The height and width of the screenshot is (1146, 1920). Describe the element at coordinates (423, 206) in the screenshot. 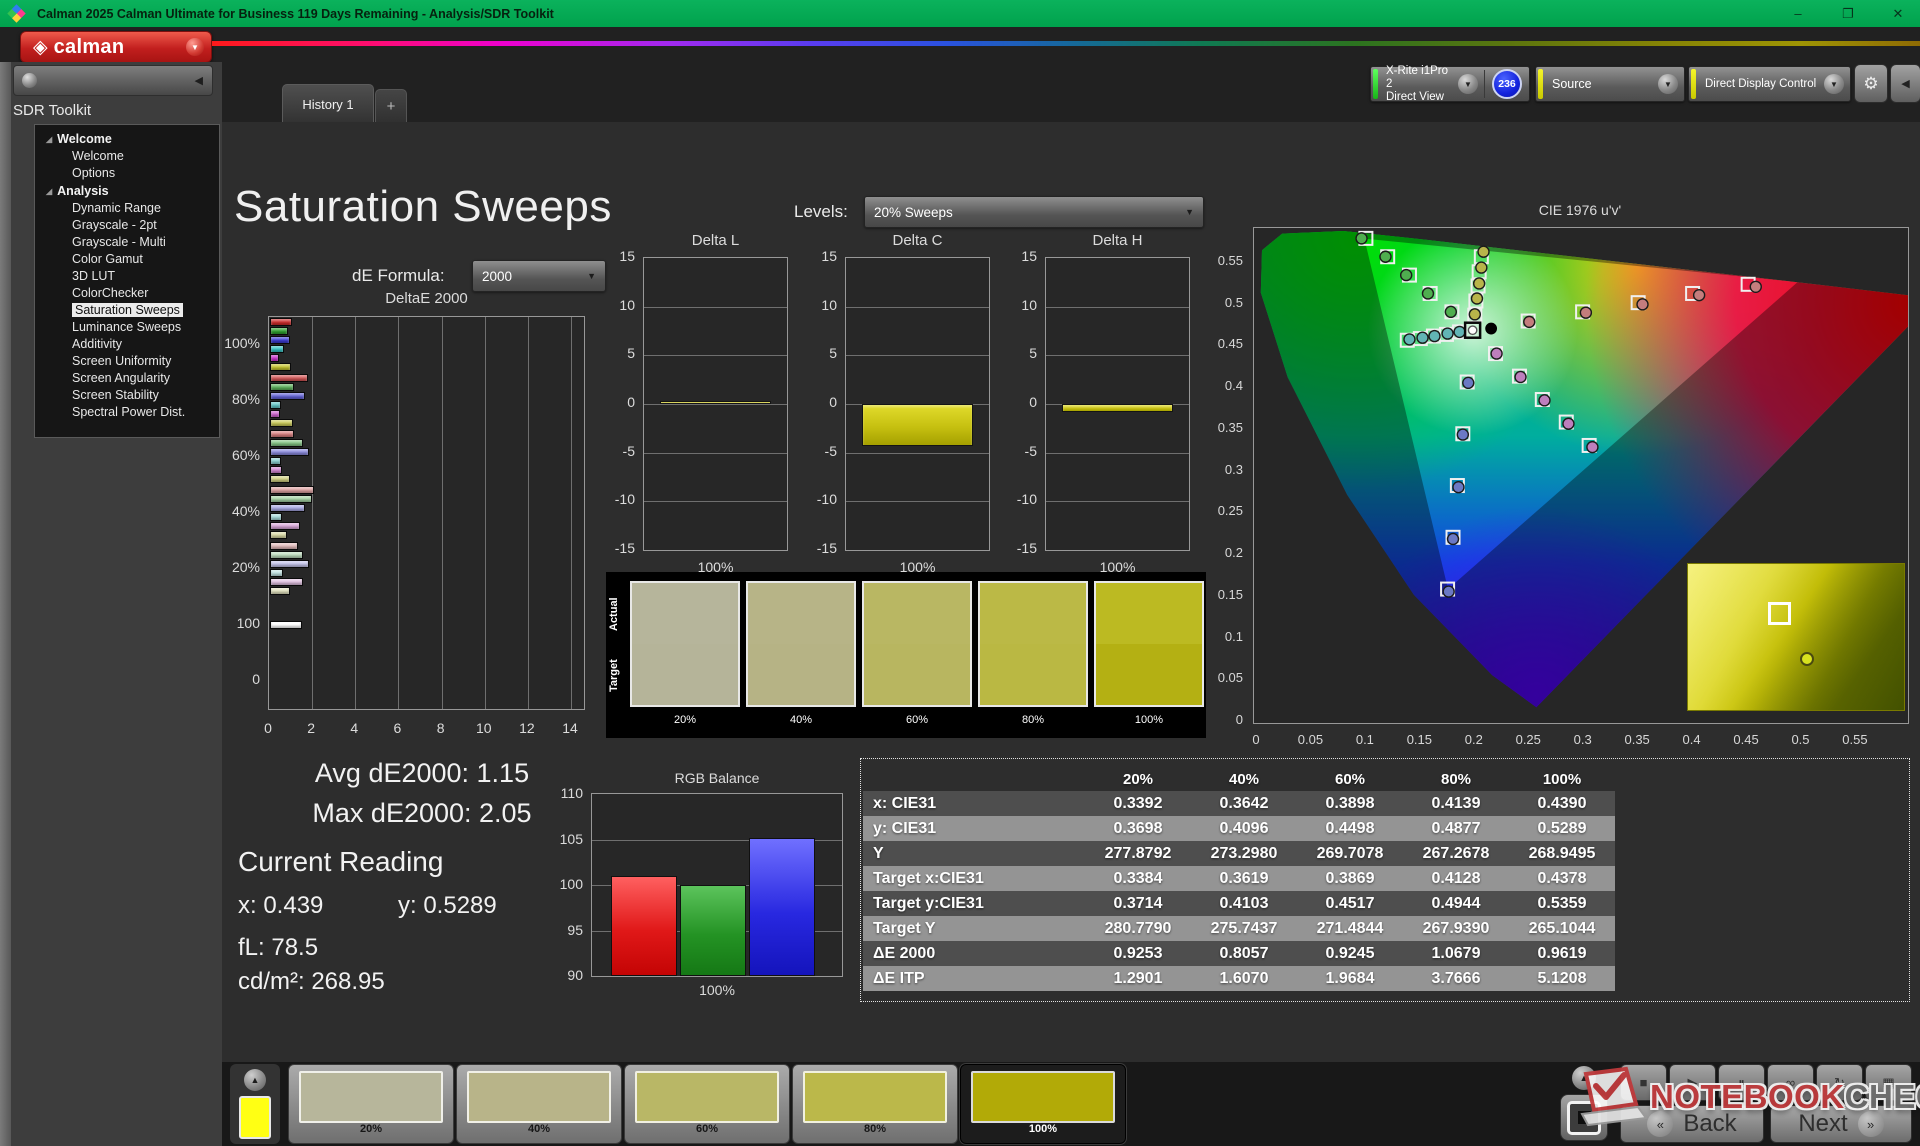

I see `page-title: Saturation Sweeps` at that location.